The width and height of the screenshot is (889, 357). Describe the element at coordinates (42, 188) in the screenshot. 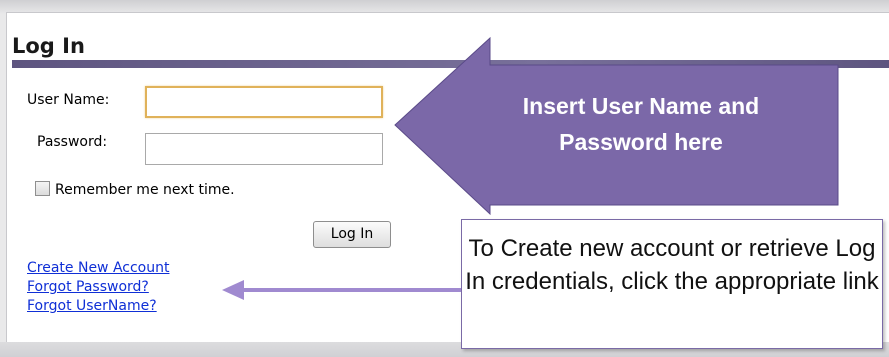

I see `remember-checkbox` at that location.